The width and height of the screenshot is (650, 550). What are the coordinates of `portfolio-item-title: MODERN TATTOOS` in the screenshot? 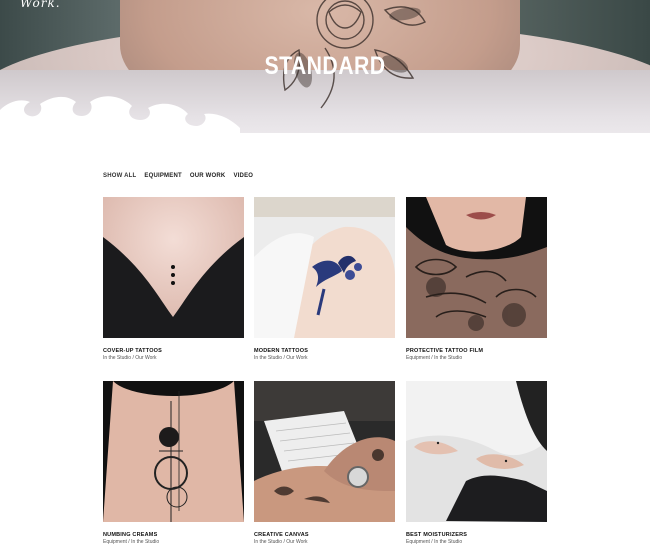 It's located at (281, 351).